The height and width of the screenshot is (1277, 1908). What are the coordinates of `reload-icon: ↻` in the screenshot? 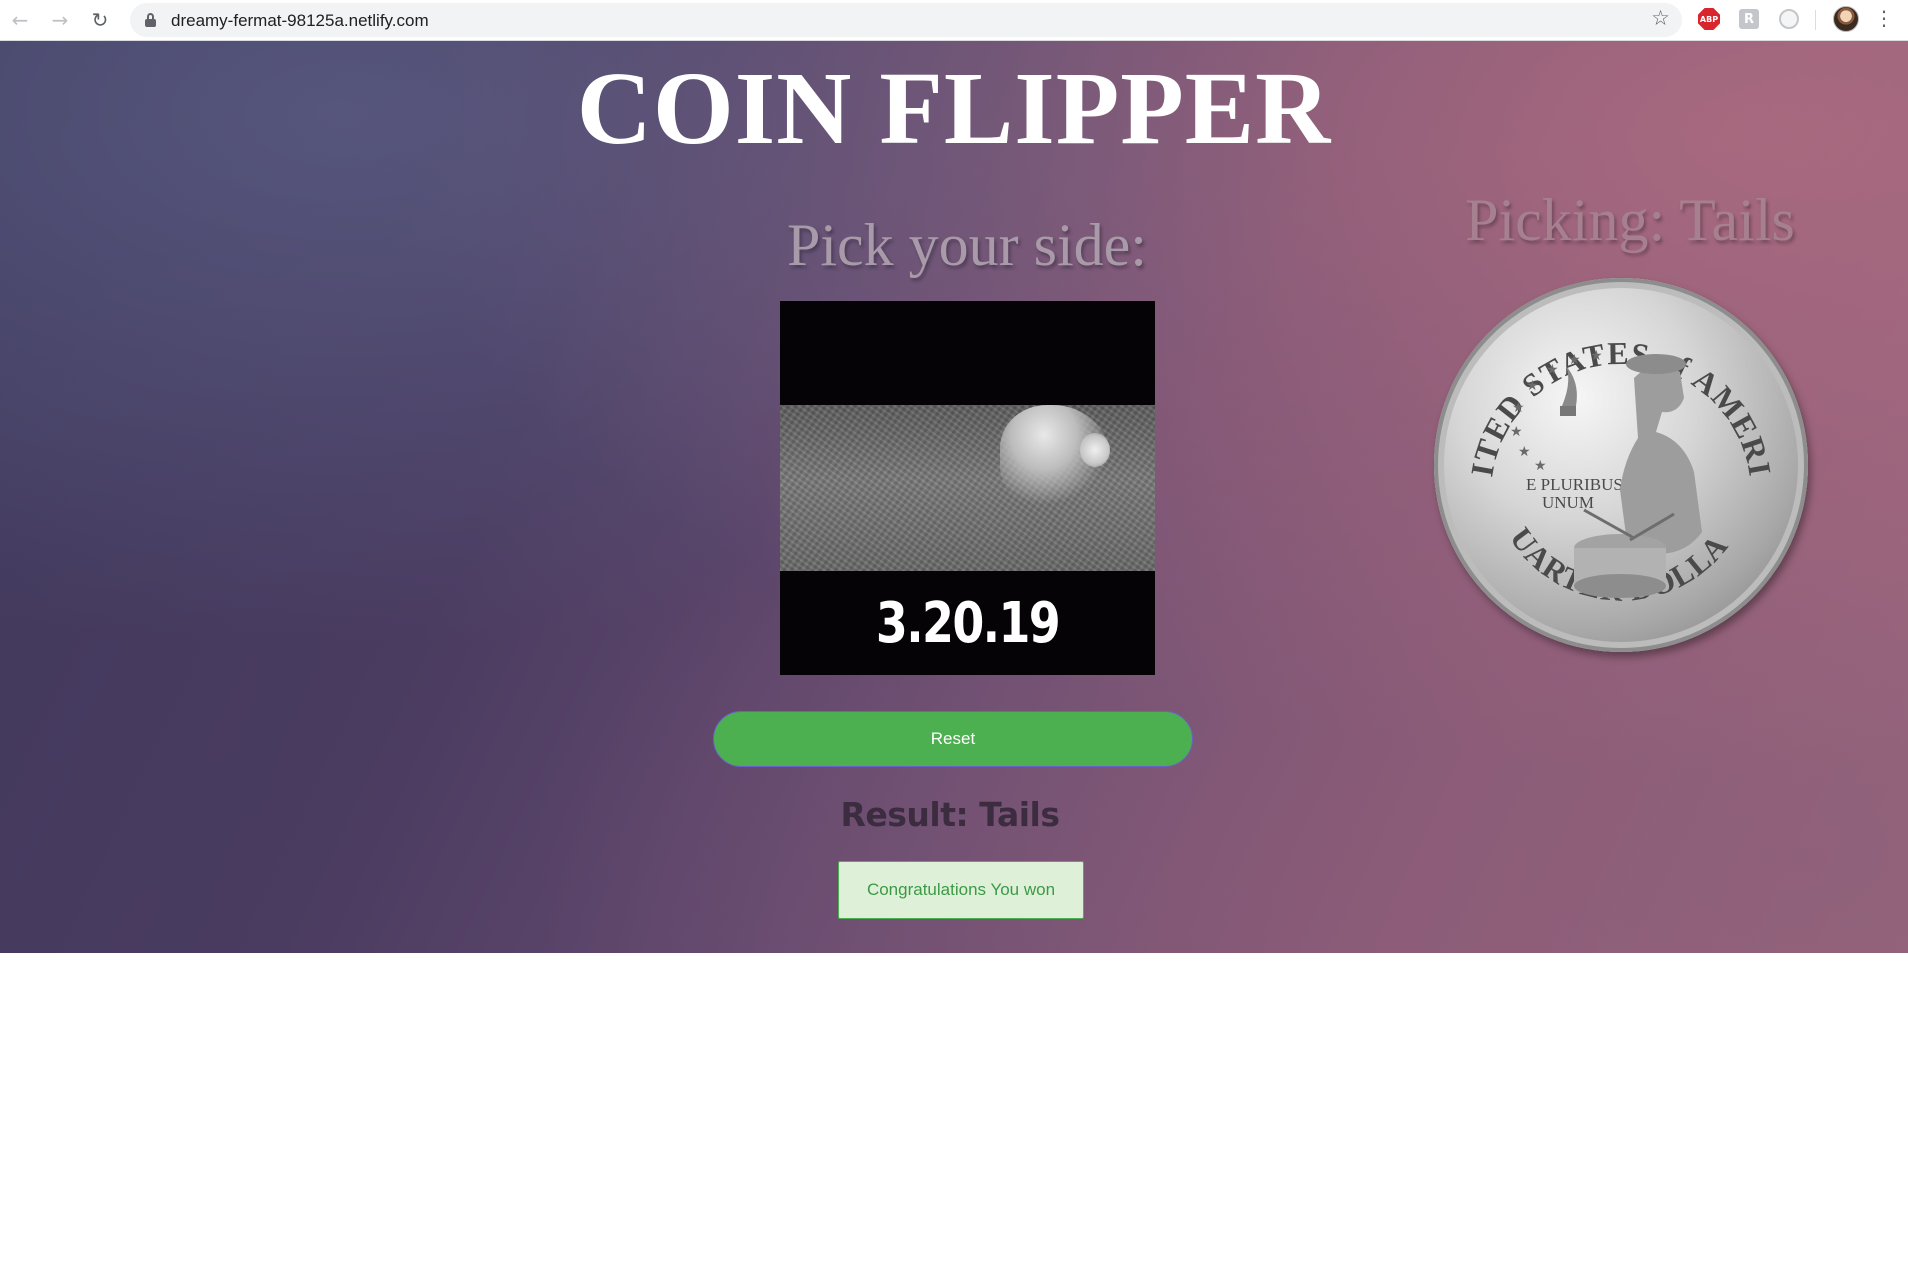 It's located at (100, 20).